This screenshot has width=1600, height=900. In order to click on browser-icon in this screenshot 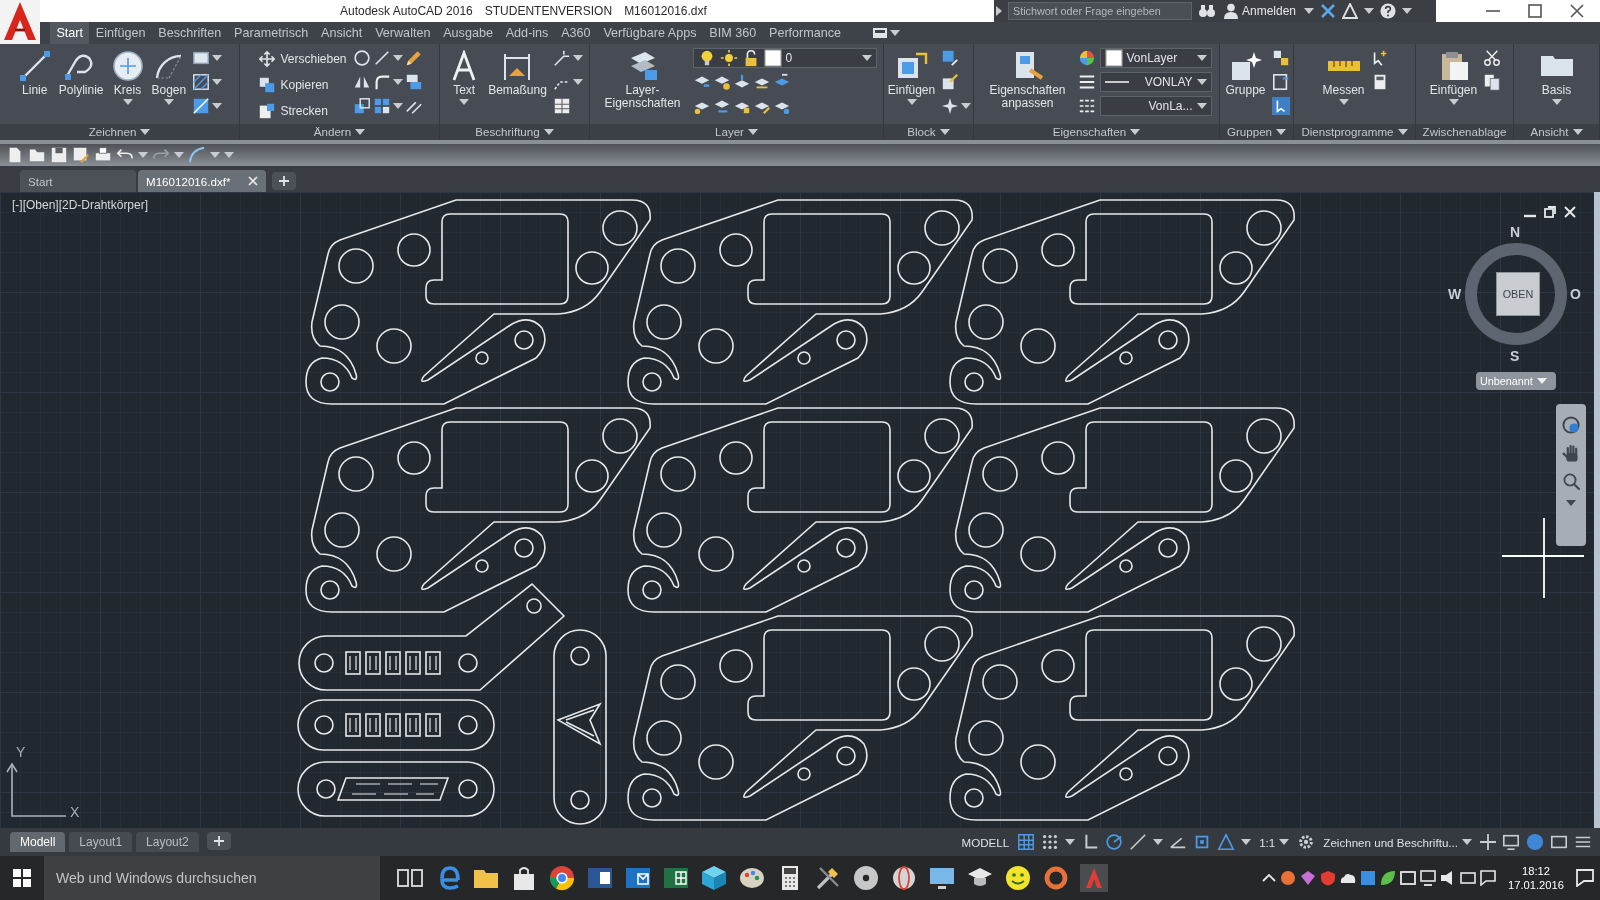, I will do `click(562, 878)`.